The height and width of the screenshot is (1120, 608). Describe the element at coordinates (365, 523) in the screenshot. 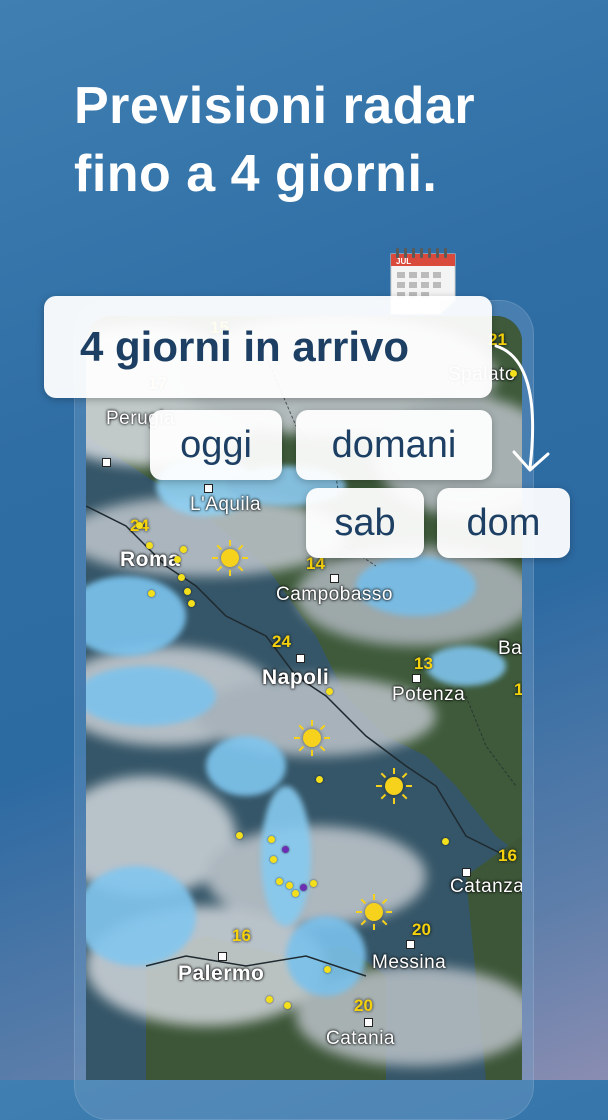

I see `day-chip-saturday: sab` at that location.